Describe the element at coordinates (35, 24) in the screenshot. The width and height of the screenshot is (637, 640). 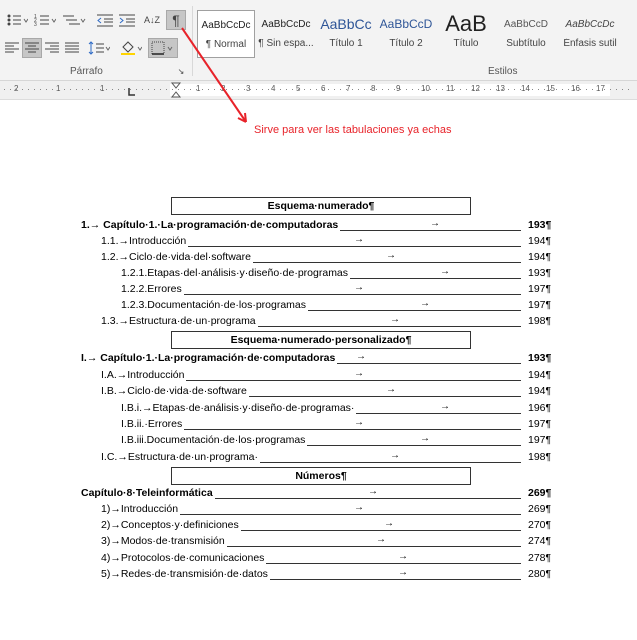
I see `svg-text: 3` at that location.